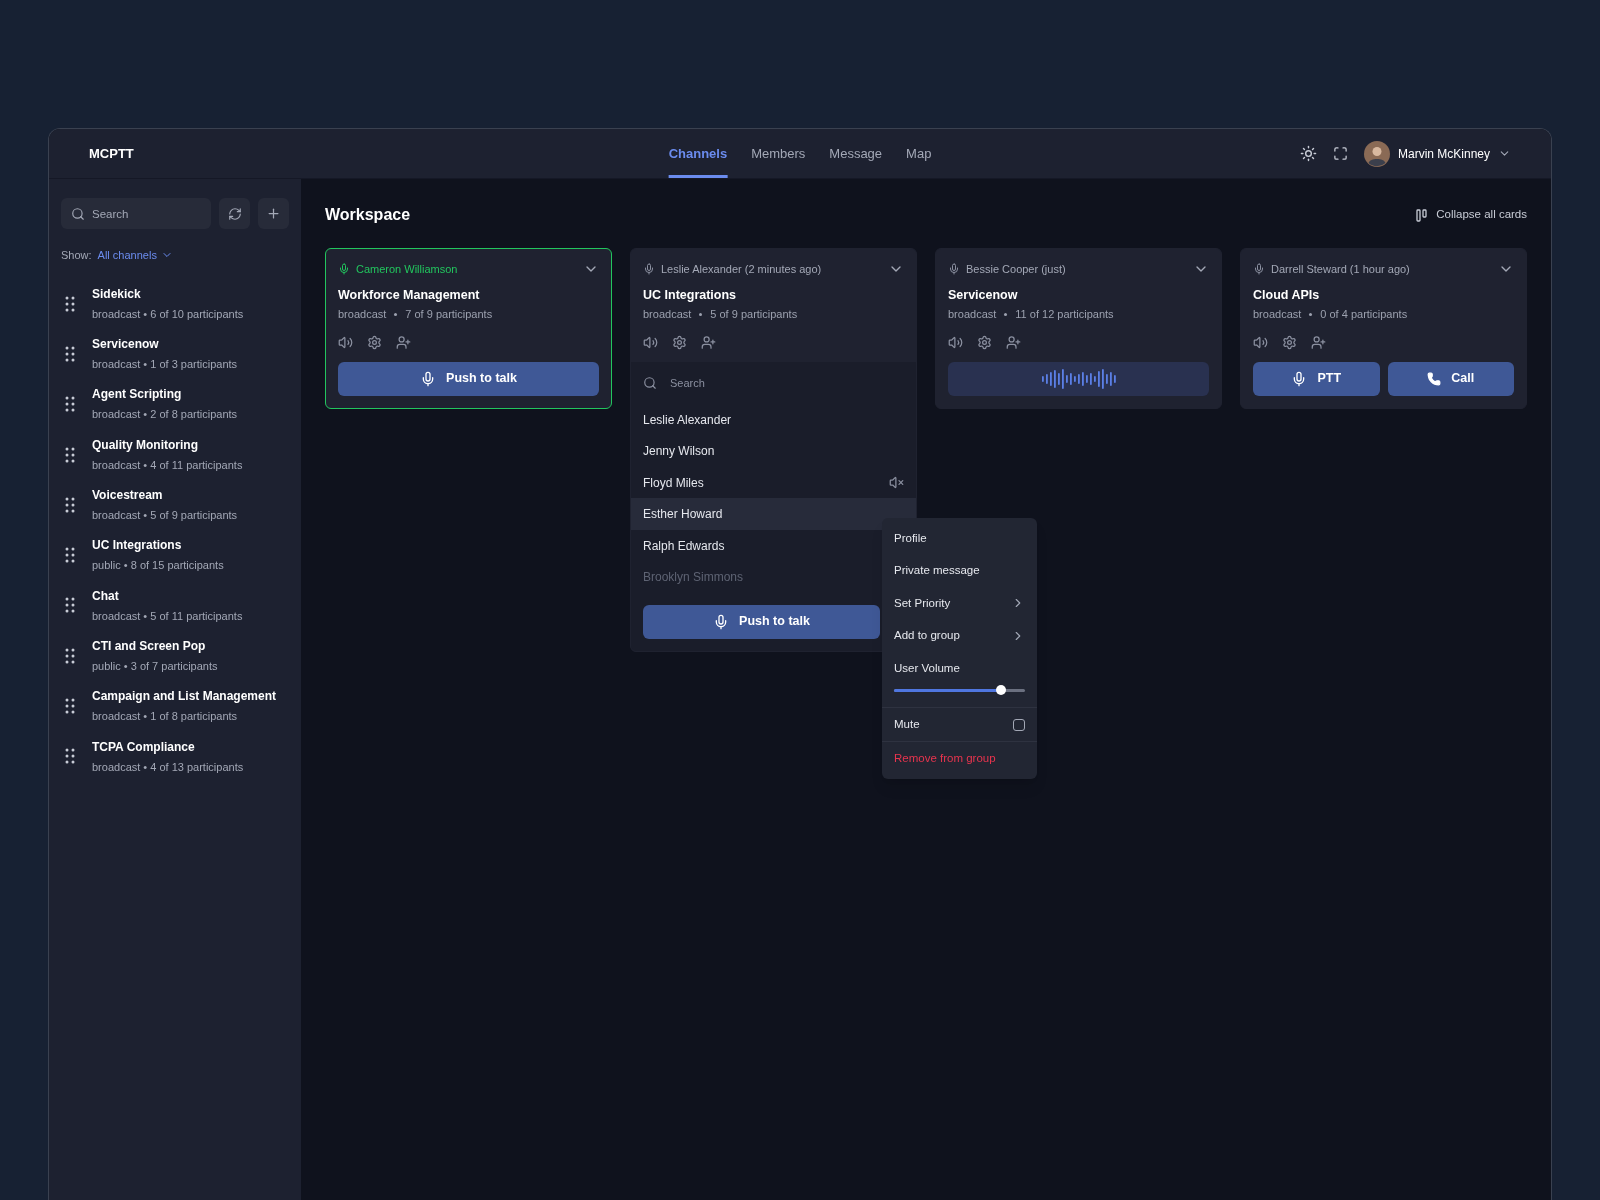  What do you see at coordinates (167, 616) in the screenshot?
I see `channel-info: broadcast • 5 of 11 participants` at bounding box center [167, 616].